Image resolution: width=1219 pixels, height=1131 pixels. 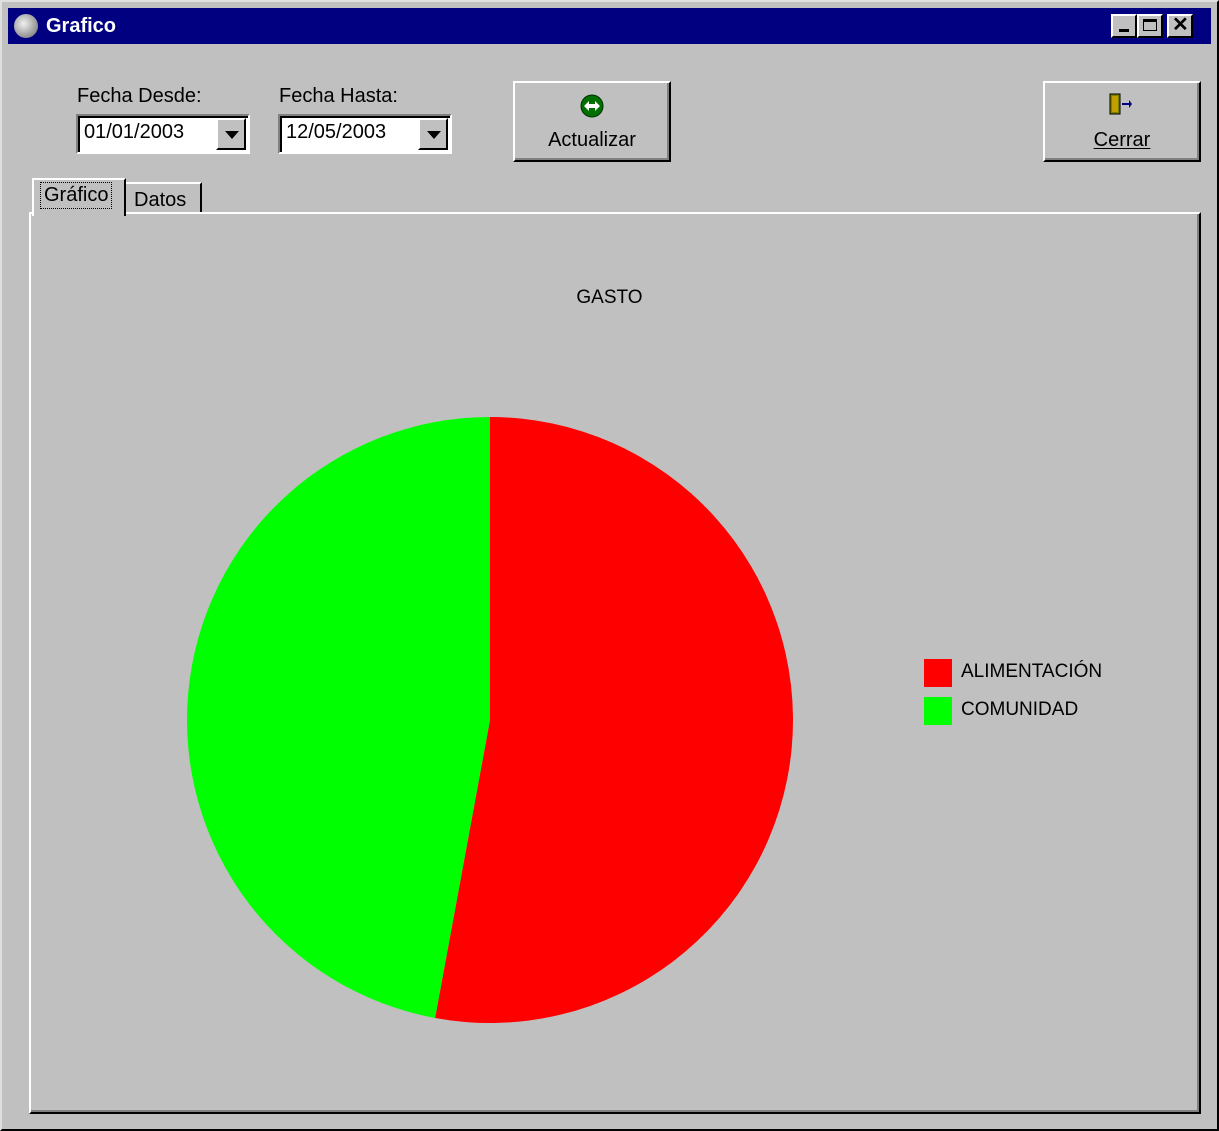 I want to click on refresh-arrows-icon, so click(x=592, y=106).